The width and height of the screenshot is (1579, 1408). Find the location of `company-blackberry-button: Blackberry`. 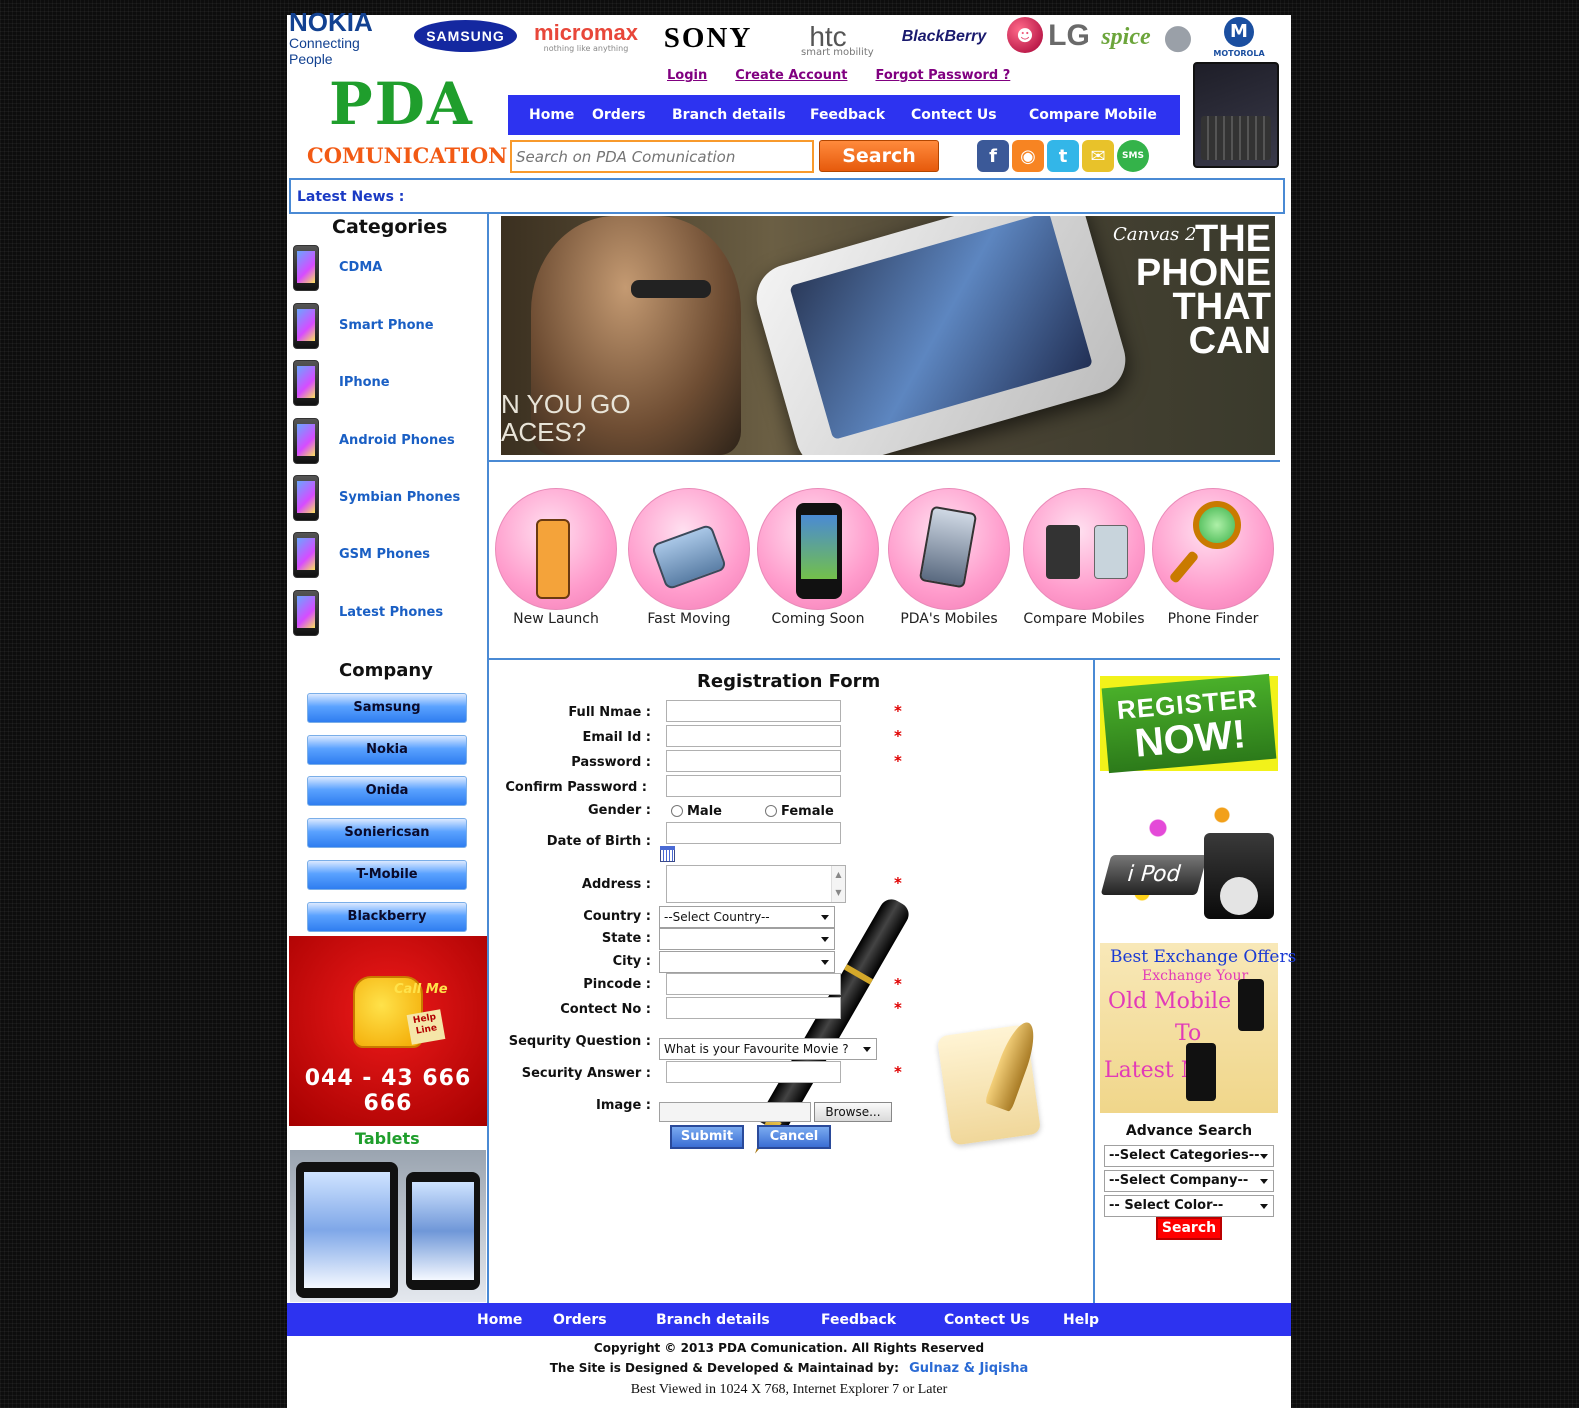

company-blackberry-button: Blackberry is located at coordinates (387, 917).